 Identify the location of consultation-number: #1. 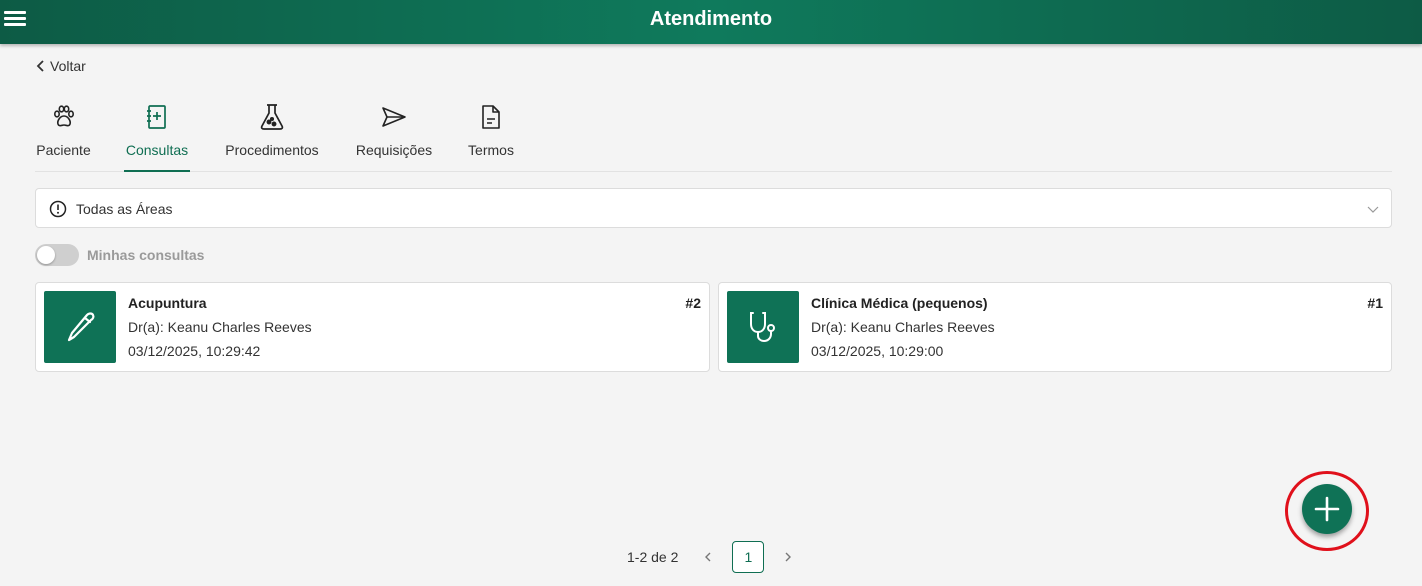
(1375, 303).